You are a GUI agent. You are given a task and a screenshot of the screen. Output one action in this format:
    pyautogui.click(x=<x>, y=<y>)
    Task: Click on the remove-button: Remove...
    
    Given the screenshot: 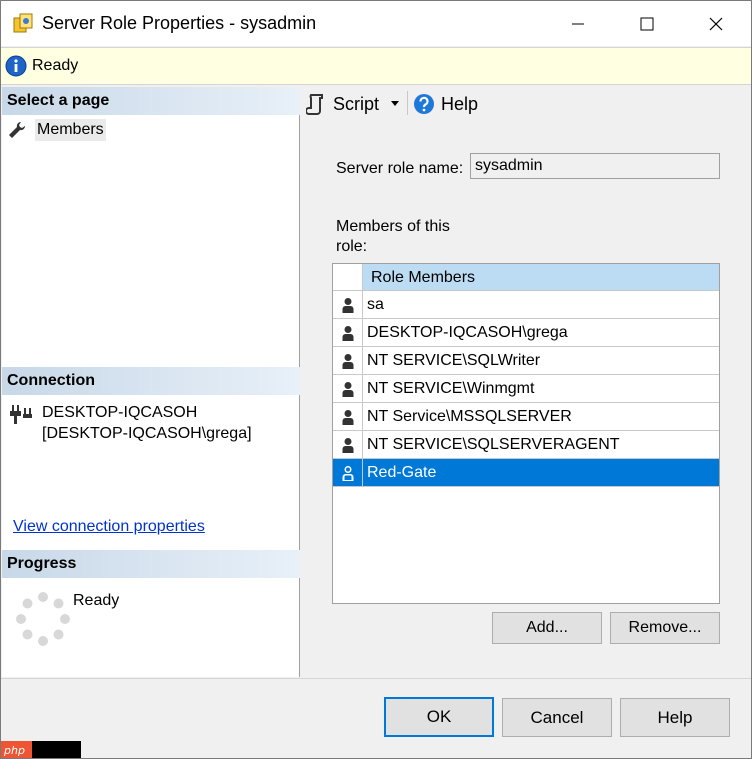 What is the action you would take?
    pyautogui.click(x=665, y=628)
    